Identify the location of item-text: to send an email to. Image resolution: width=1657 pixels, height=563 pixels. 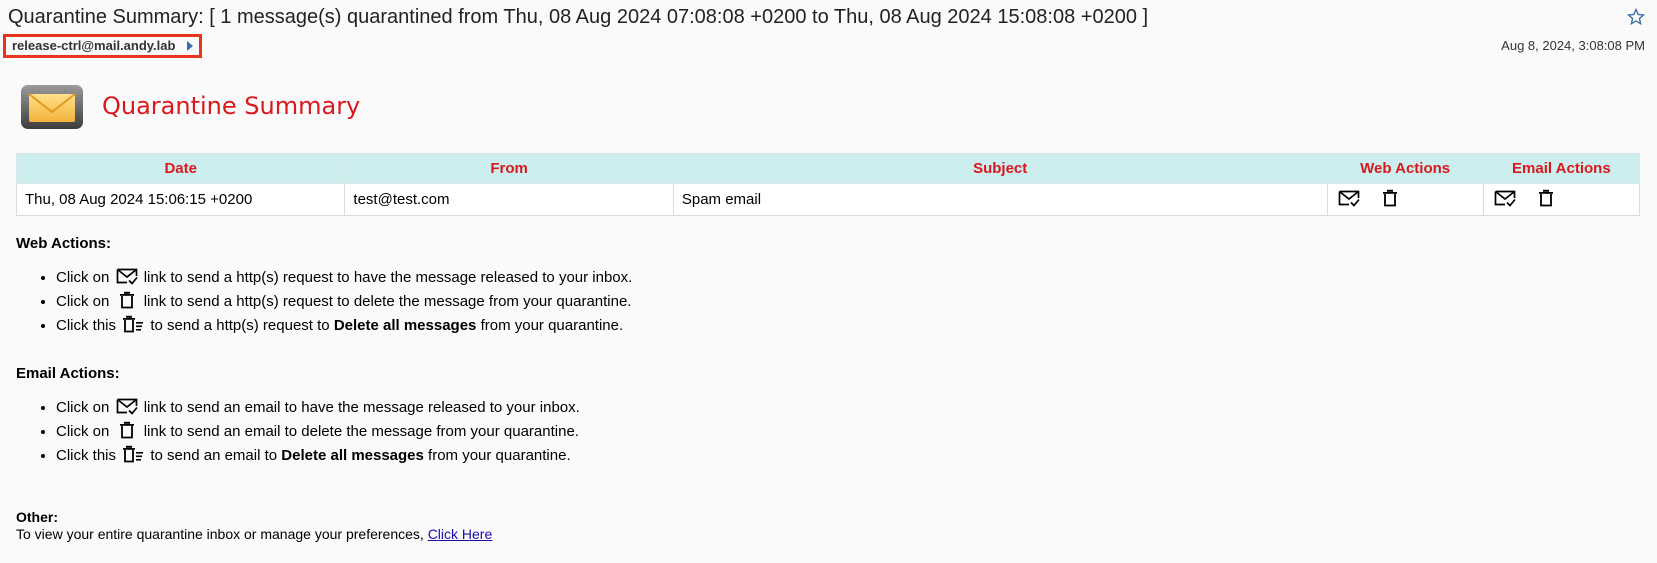
(214, 455).